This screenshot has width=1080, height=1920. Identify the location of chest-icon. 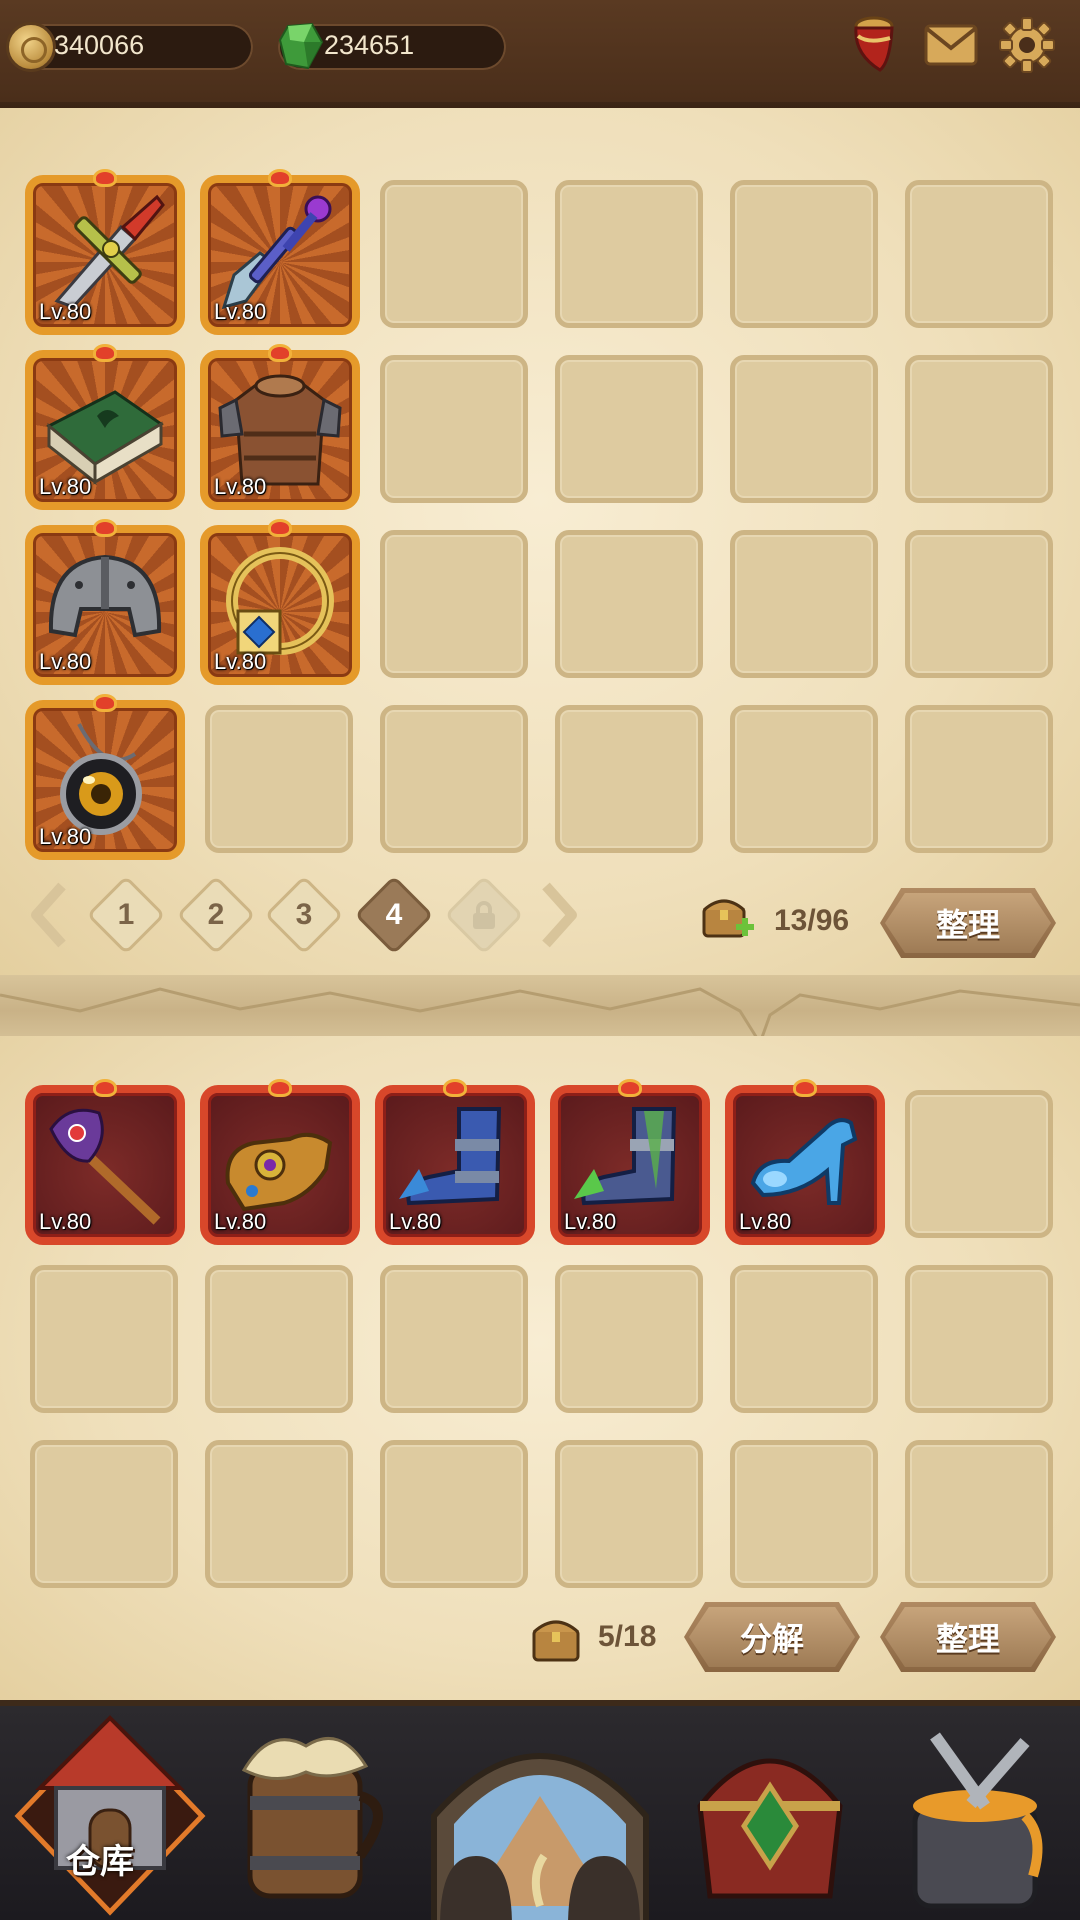
(556, 1641).